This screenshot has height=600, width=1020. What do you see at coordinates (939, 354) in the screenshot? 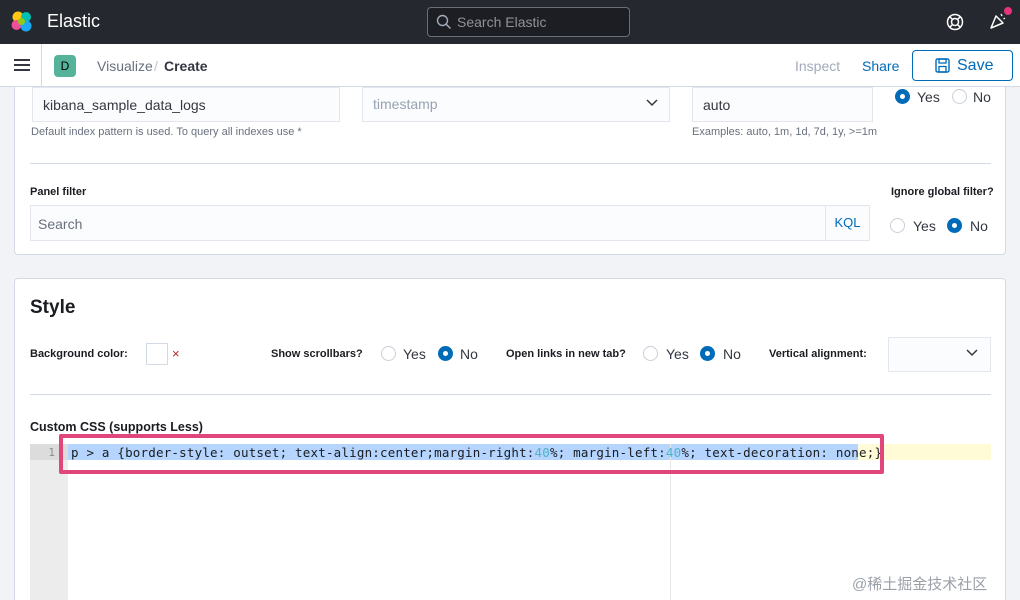
I see `vertical-alignment-select` at bounding box center [939, 354].